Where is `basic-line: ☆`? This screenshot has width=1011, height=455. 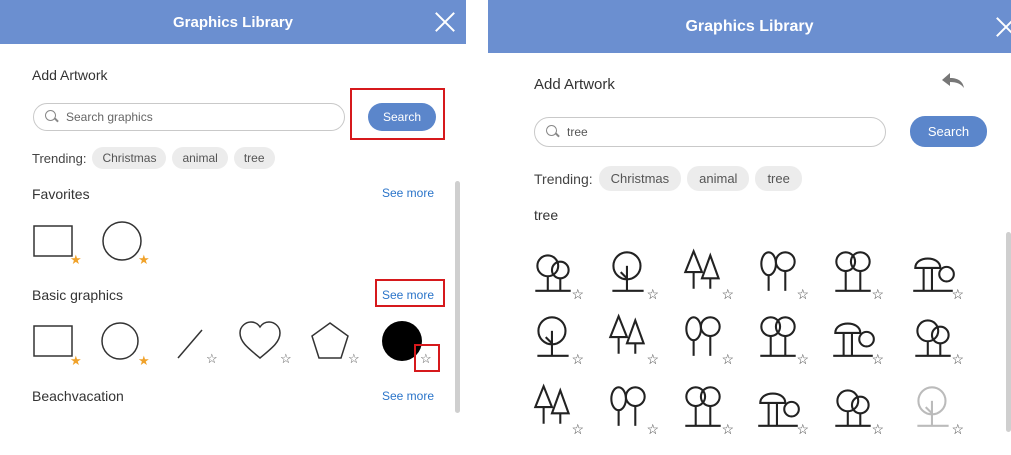 basic-line: ☆ is located at coordinates (202, 343).